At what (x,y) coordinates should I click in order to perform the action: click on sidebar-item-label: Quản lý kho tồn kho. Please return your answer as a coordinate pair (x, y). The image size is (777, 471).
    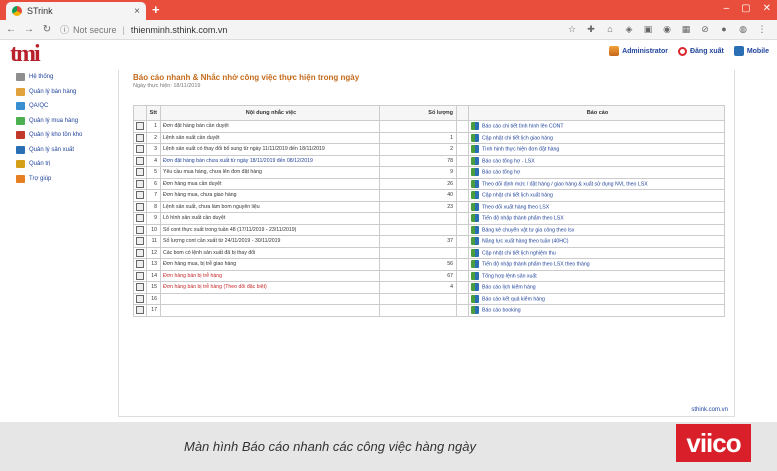
    Looking at the image, I should click on (56, 135).